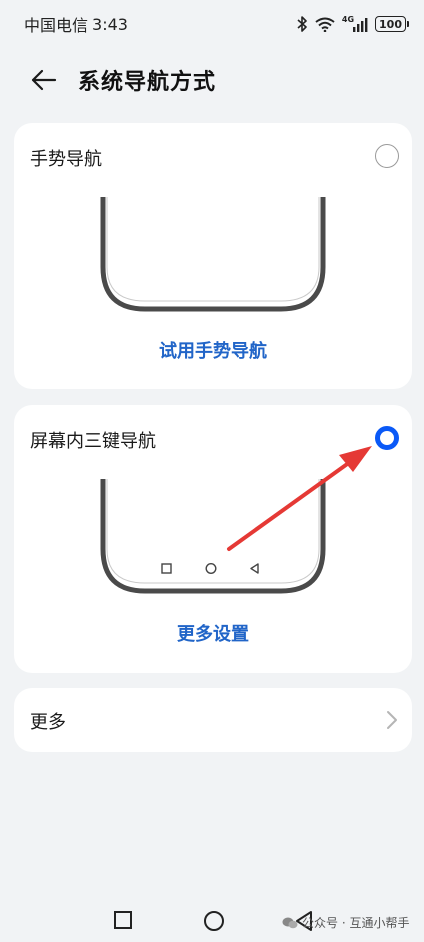  I want to click on wifi-icon, so click(325, 24).